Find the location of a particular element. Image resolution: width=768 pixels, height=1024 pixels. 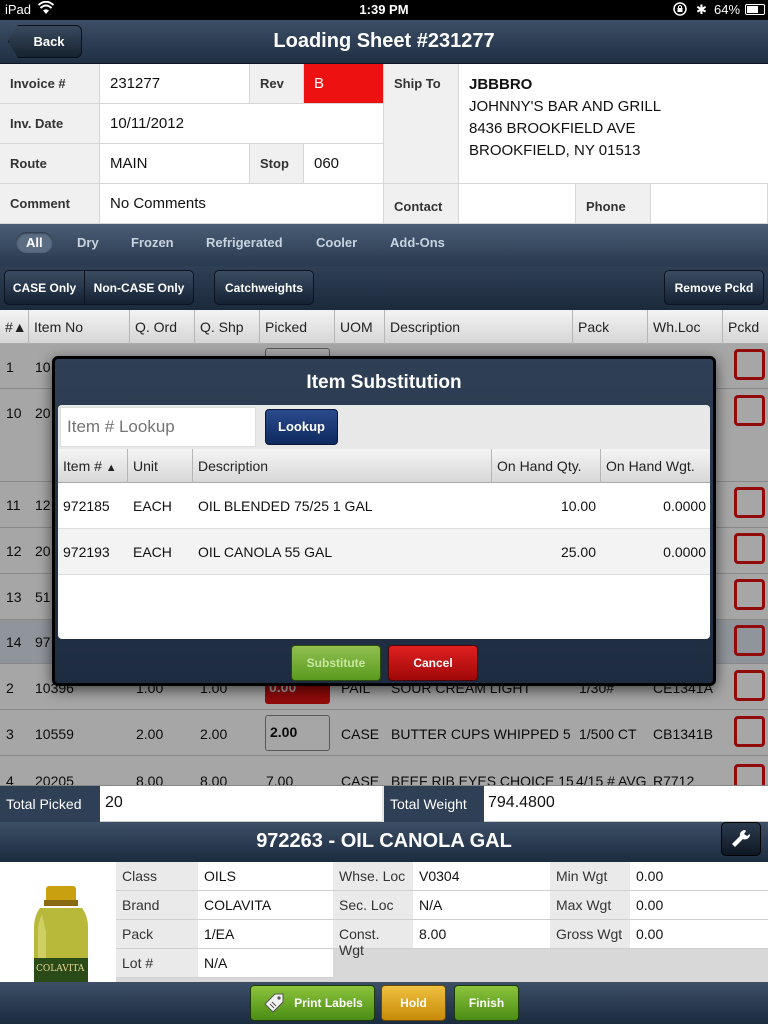

sec-label: Sec. Loc is located at coordinates (373, 905).